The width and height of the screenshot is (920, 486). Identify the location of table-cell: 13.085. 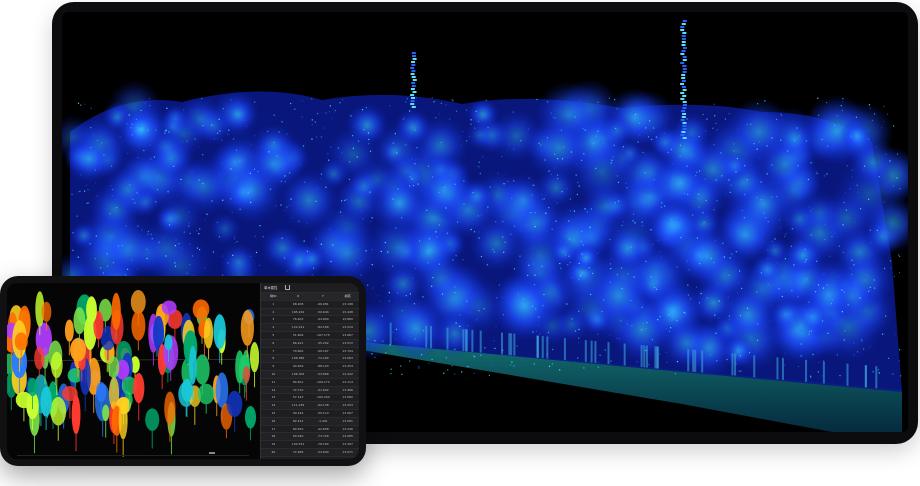
(347, 437).